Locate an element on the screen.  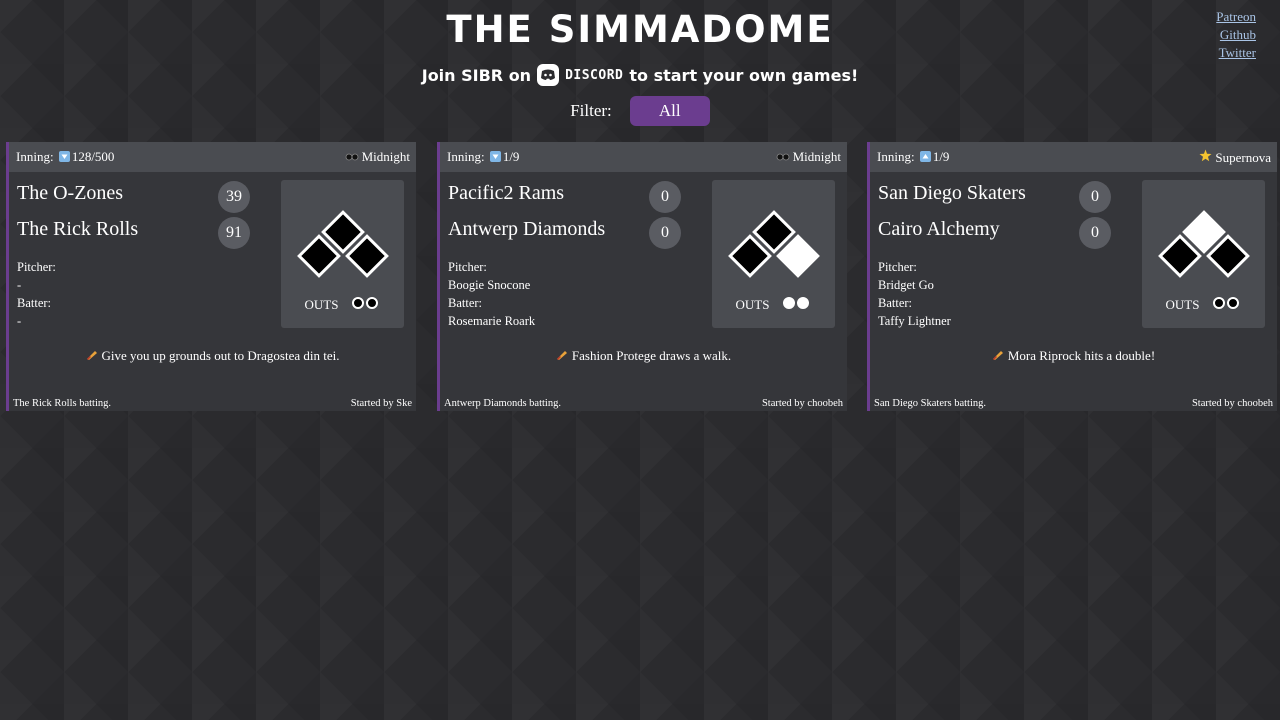
players-info: Pitcher: - Batter: - is located at coordinates (36, 294).